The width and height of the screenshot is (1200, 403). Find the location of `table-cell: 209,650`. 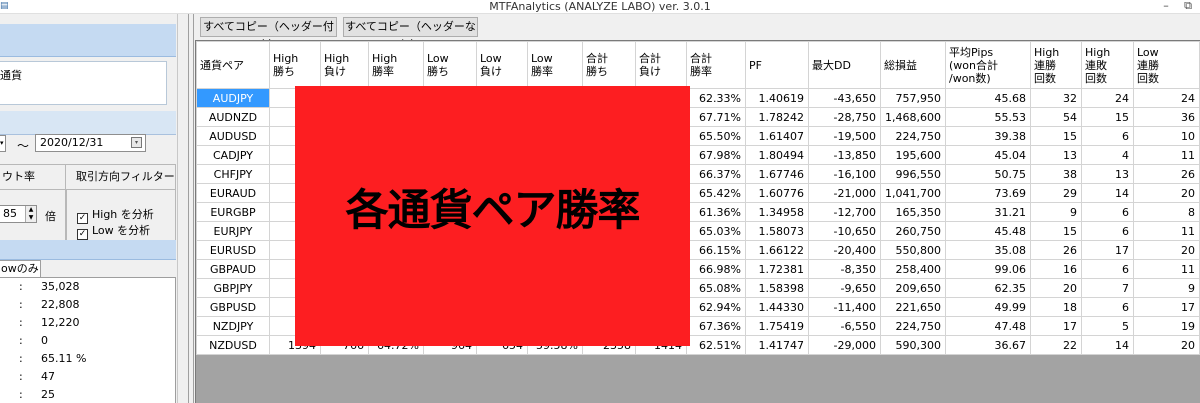

table-cell: 209,650 is located at coordinates (913, 288).